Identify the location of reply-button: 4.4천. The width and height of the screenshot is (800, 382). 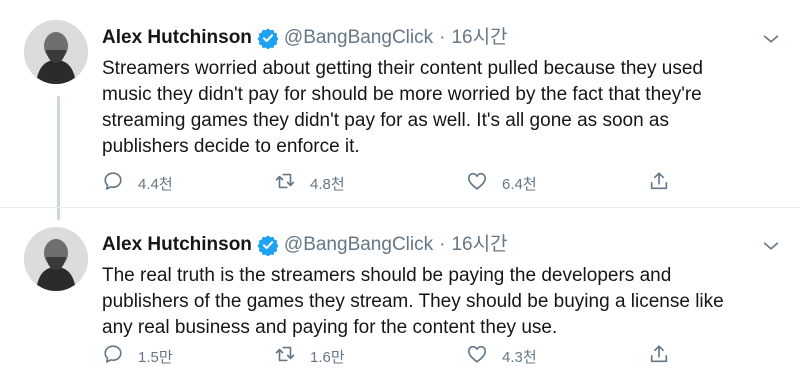
(137, 183).